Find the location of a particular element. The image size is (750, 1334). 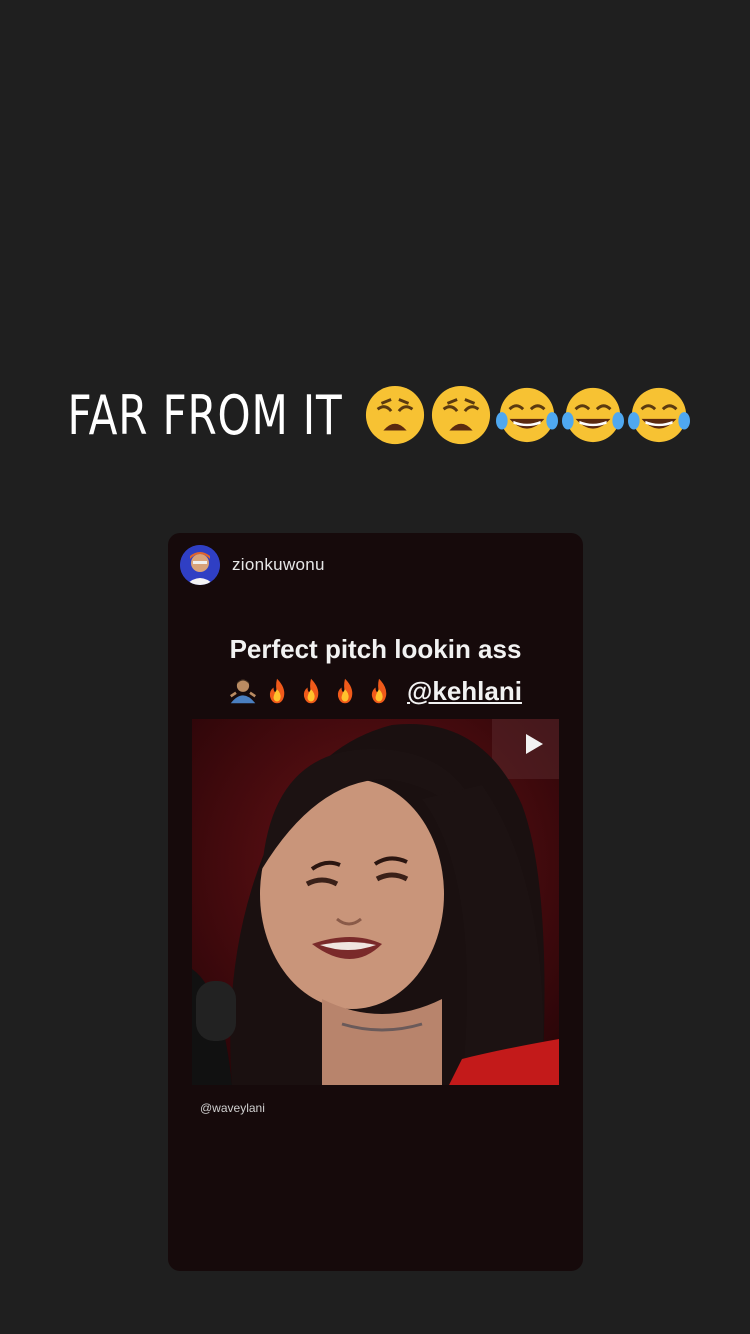

username: zionkuwonu is located at coordinates (278, 565).